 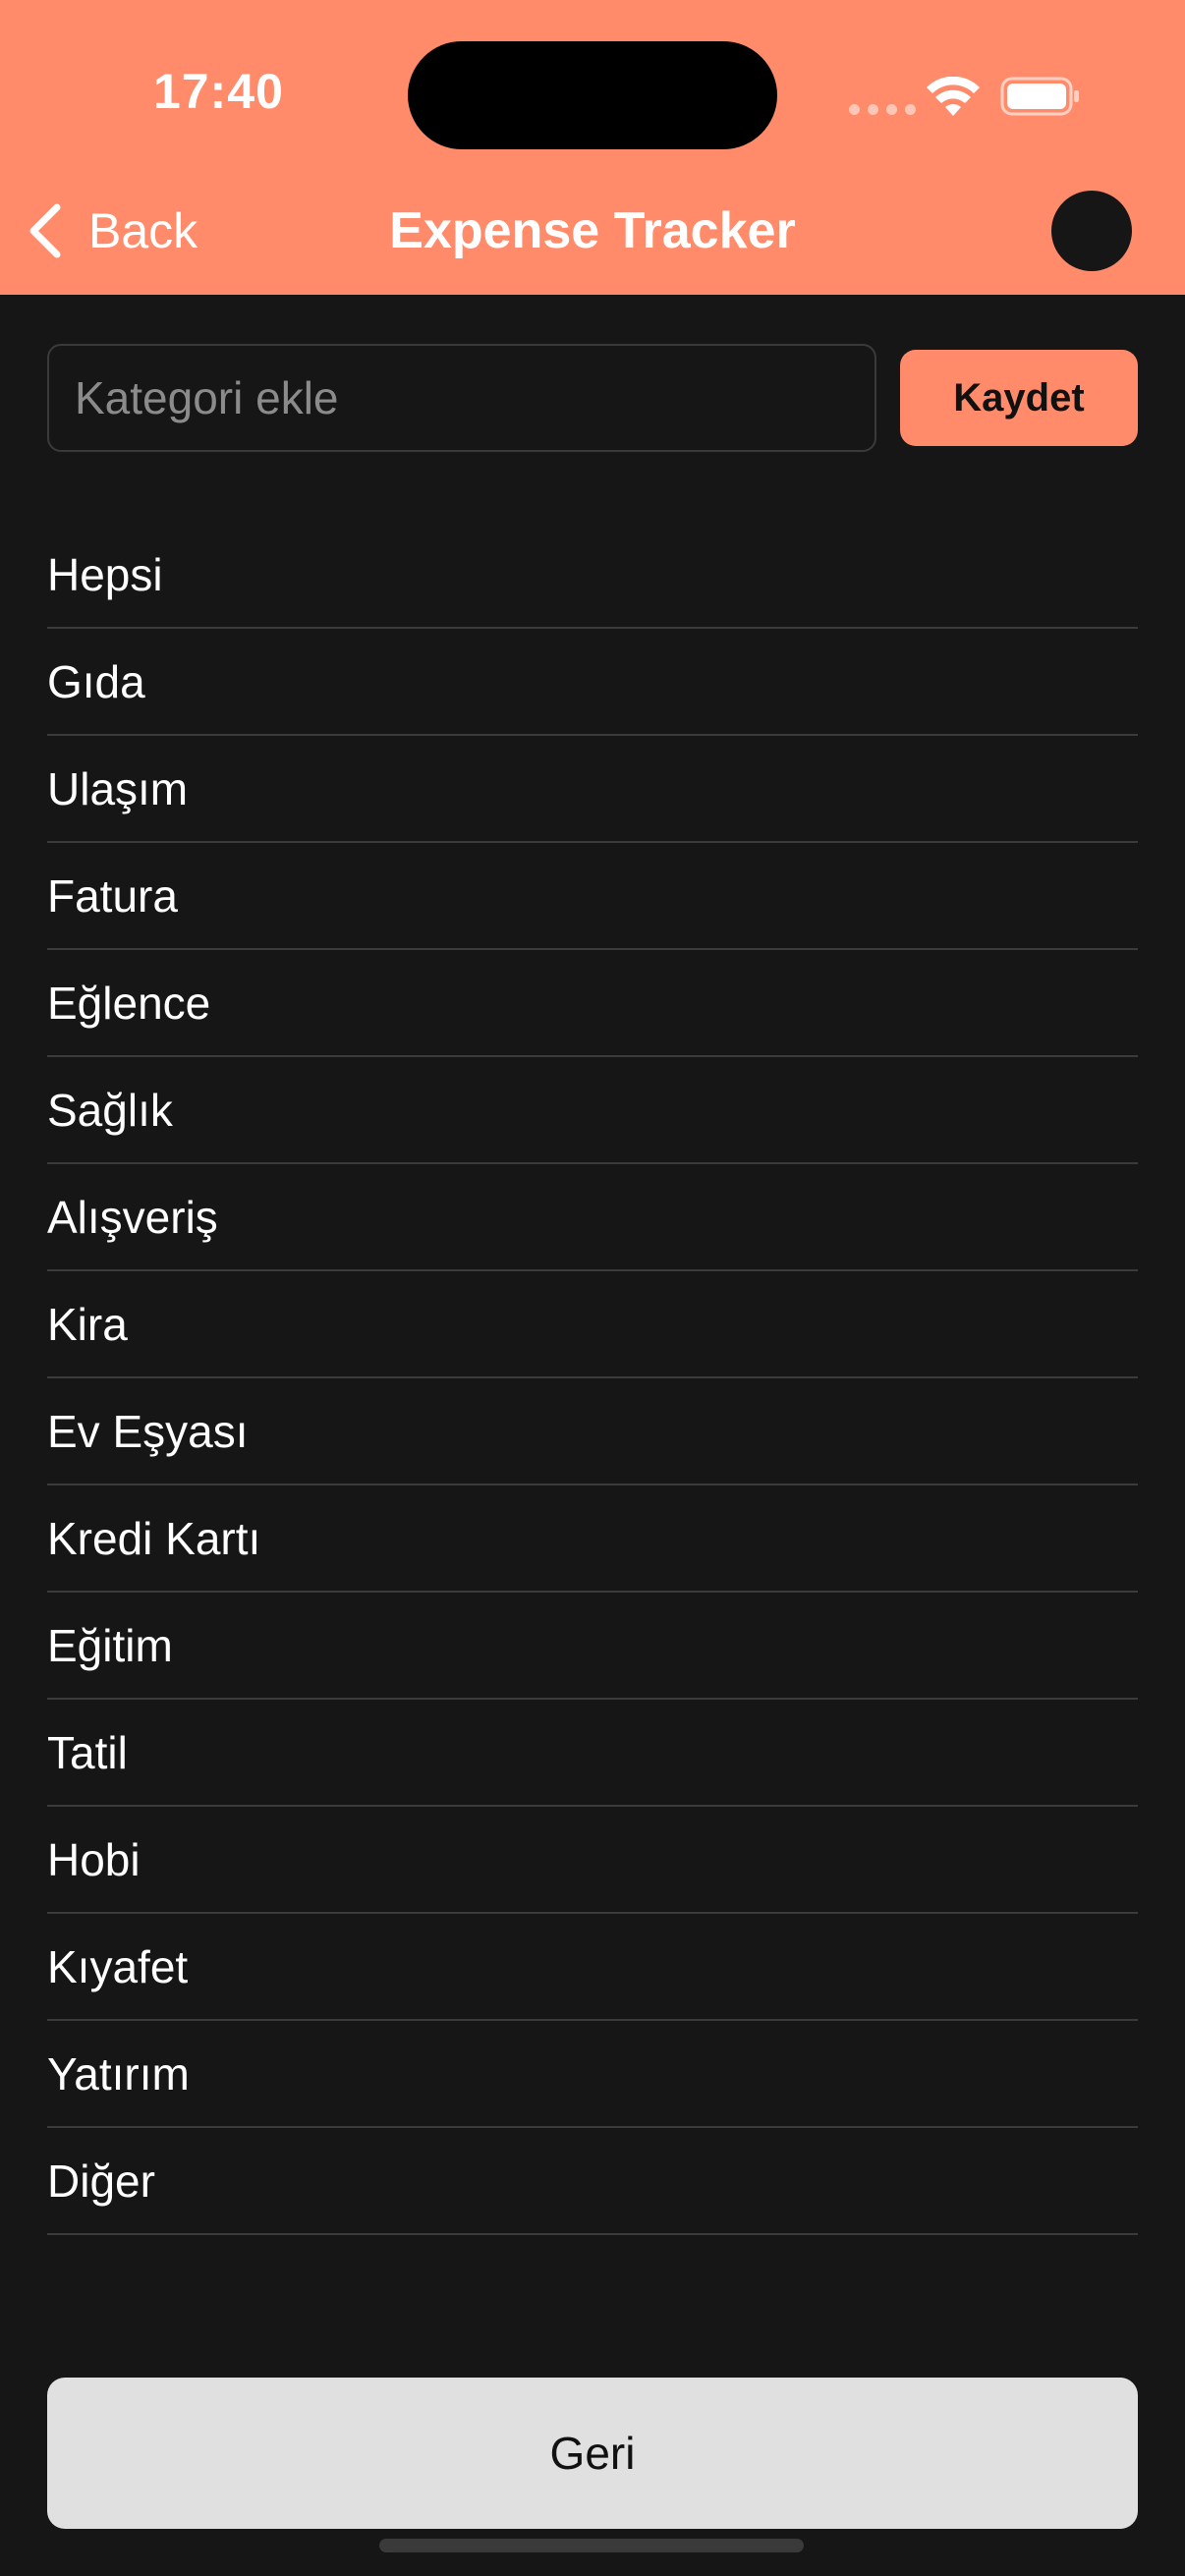 I want to click on category-item: Kıyafet, so click(x=592, y=1967).